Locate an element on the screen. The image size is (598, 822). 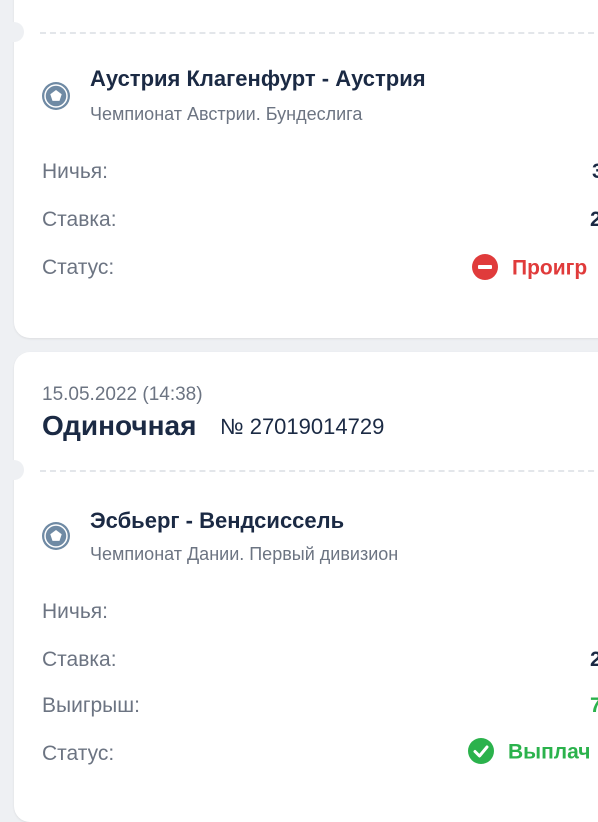
status-value: Выплач is located at coordinates (529, 752).